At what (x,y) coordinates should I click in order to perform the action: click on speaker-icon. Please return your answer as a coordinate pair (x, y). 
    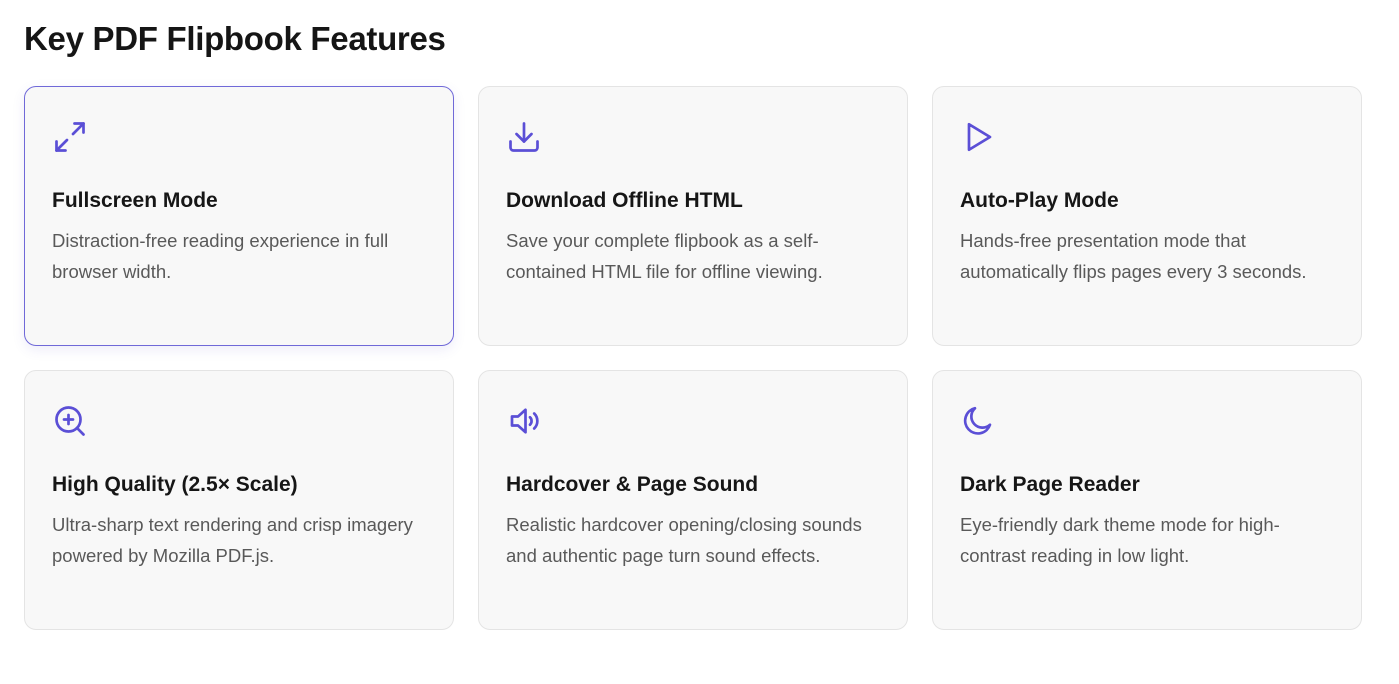
    Looking at the image, I should click on (524, 421).